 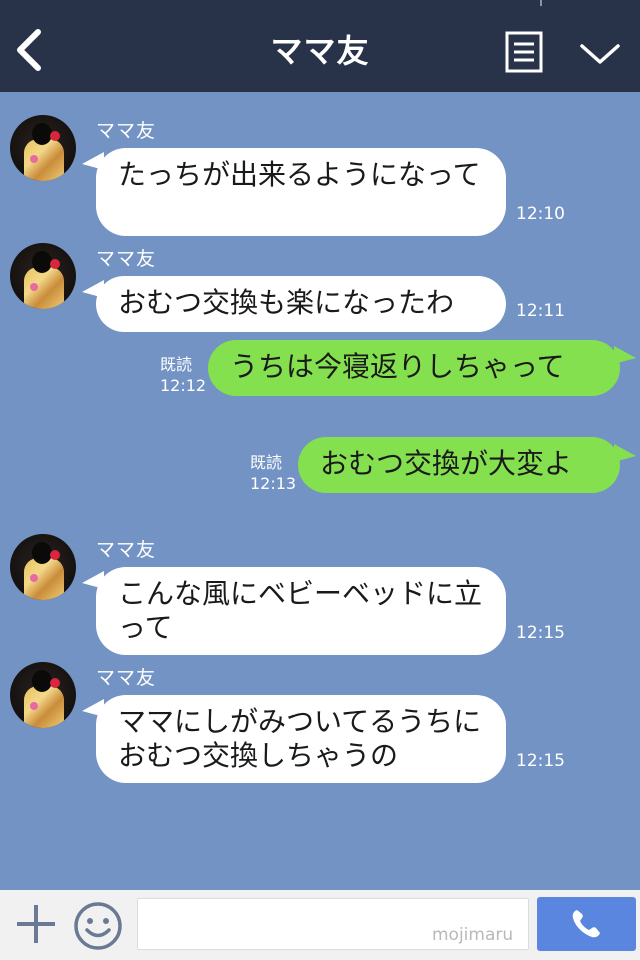 I want to click on phone-icon, so click(x=586, y=924).